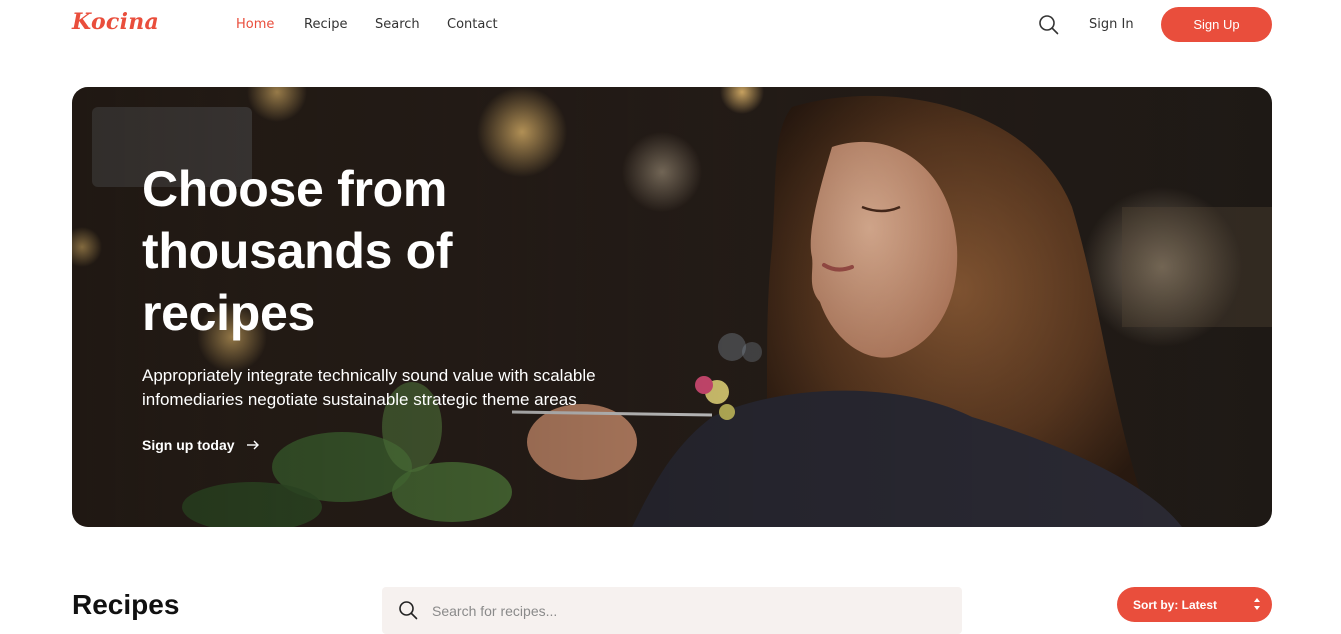 Image resolution: width=1341 pixels, height=634 pixels. What do you see at coordinates (472, 24) in the screenshot?
I see `nav-item-contact: Contact` at bounding box center [472, 24].